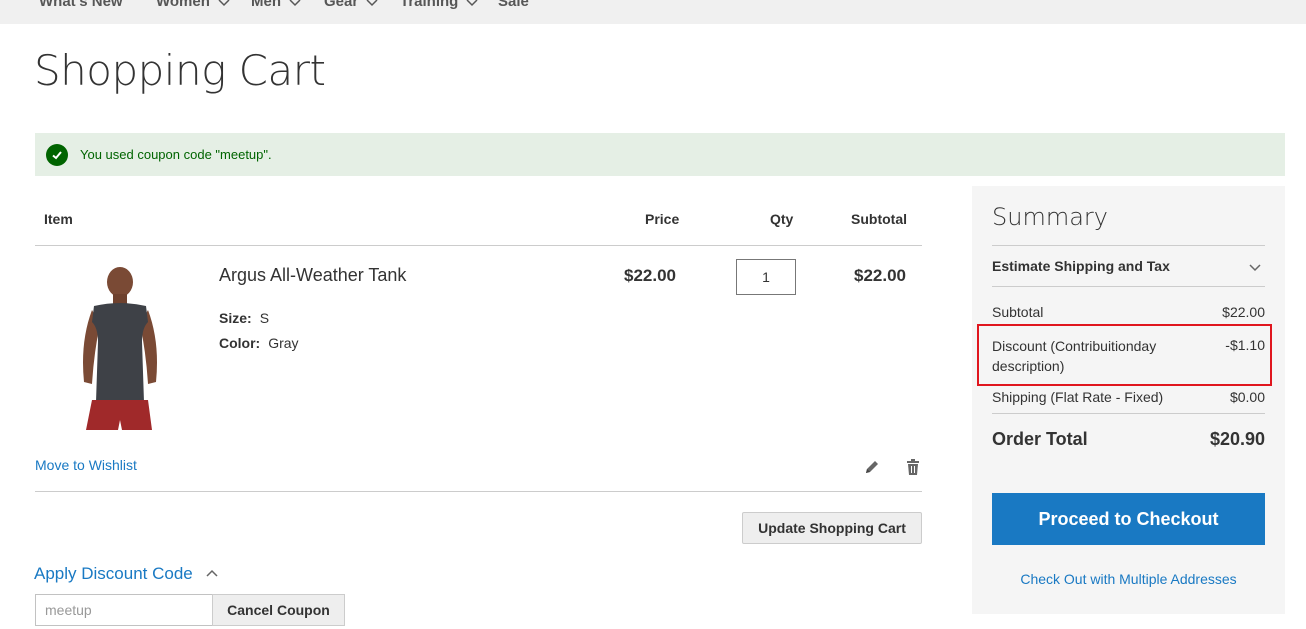 The height and width of the screenshot is (629, 1306). I want to click on nav-item-women: Women, so click(193, 5).